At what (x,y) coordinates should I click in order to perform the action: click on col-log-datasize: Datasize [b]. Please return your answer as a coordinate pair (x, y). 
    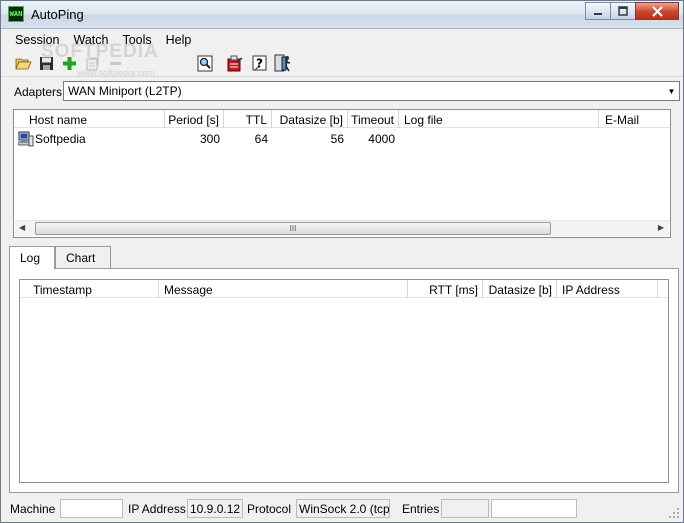
    Looking at the image, I should click on (520, 289).